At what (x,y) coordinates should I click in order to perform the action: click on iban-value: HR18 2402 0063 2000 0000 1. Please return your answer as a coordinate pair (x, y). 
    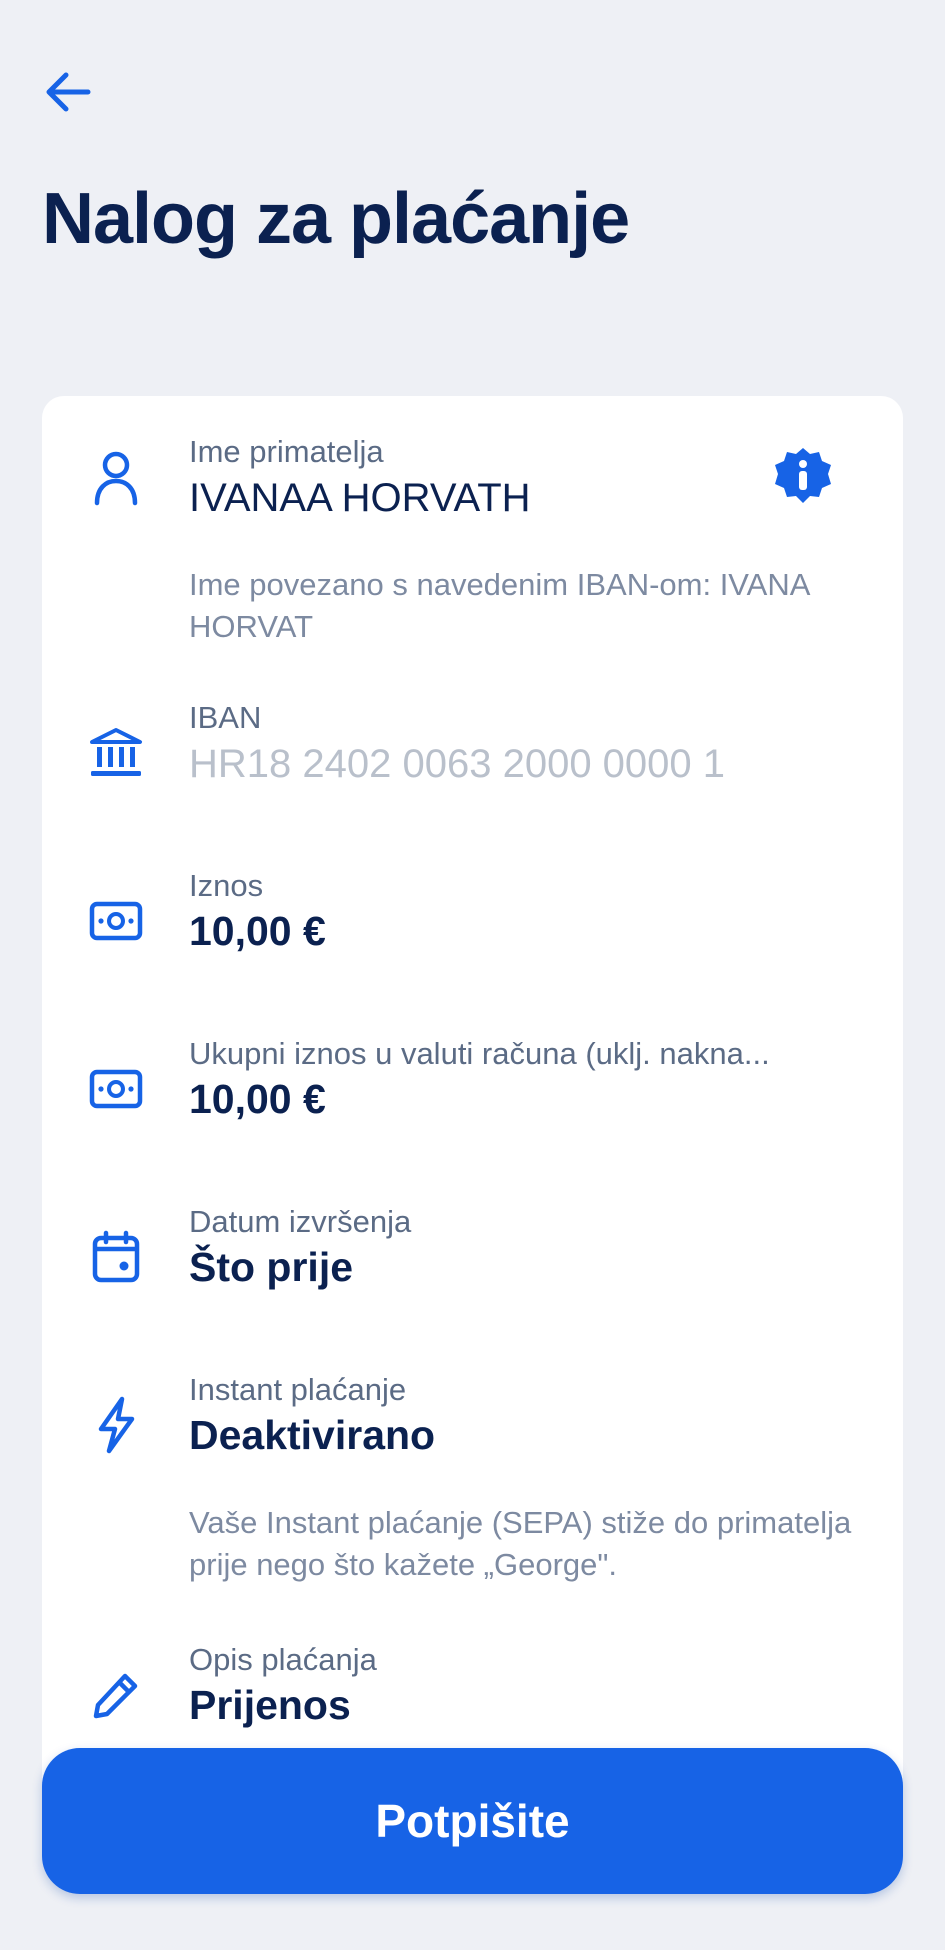
    Looking at the image, I should click on (457, 764).